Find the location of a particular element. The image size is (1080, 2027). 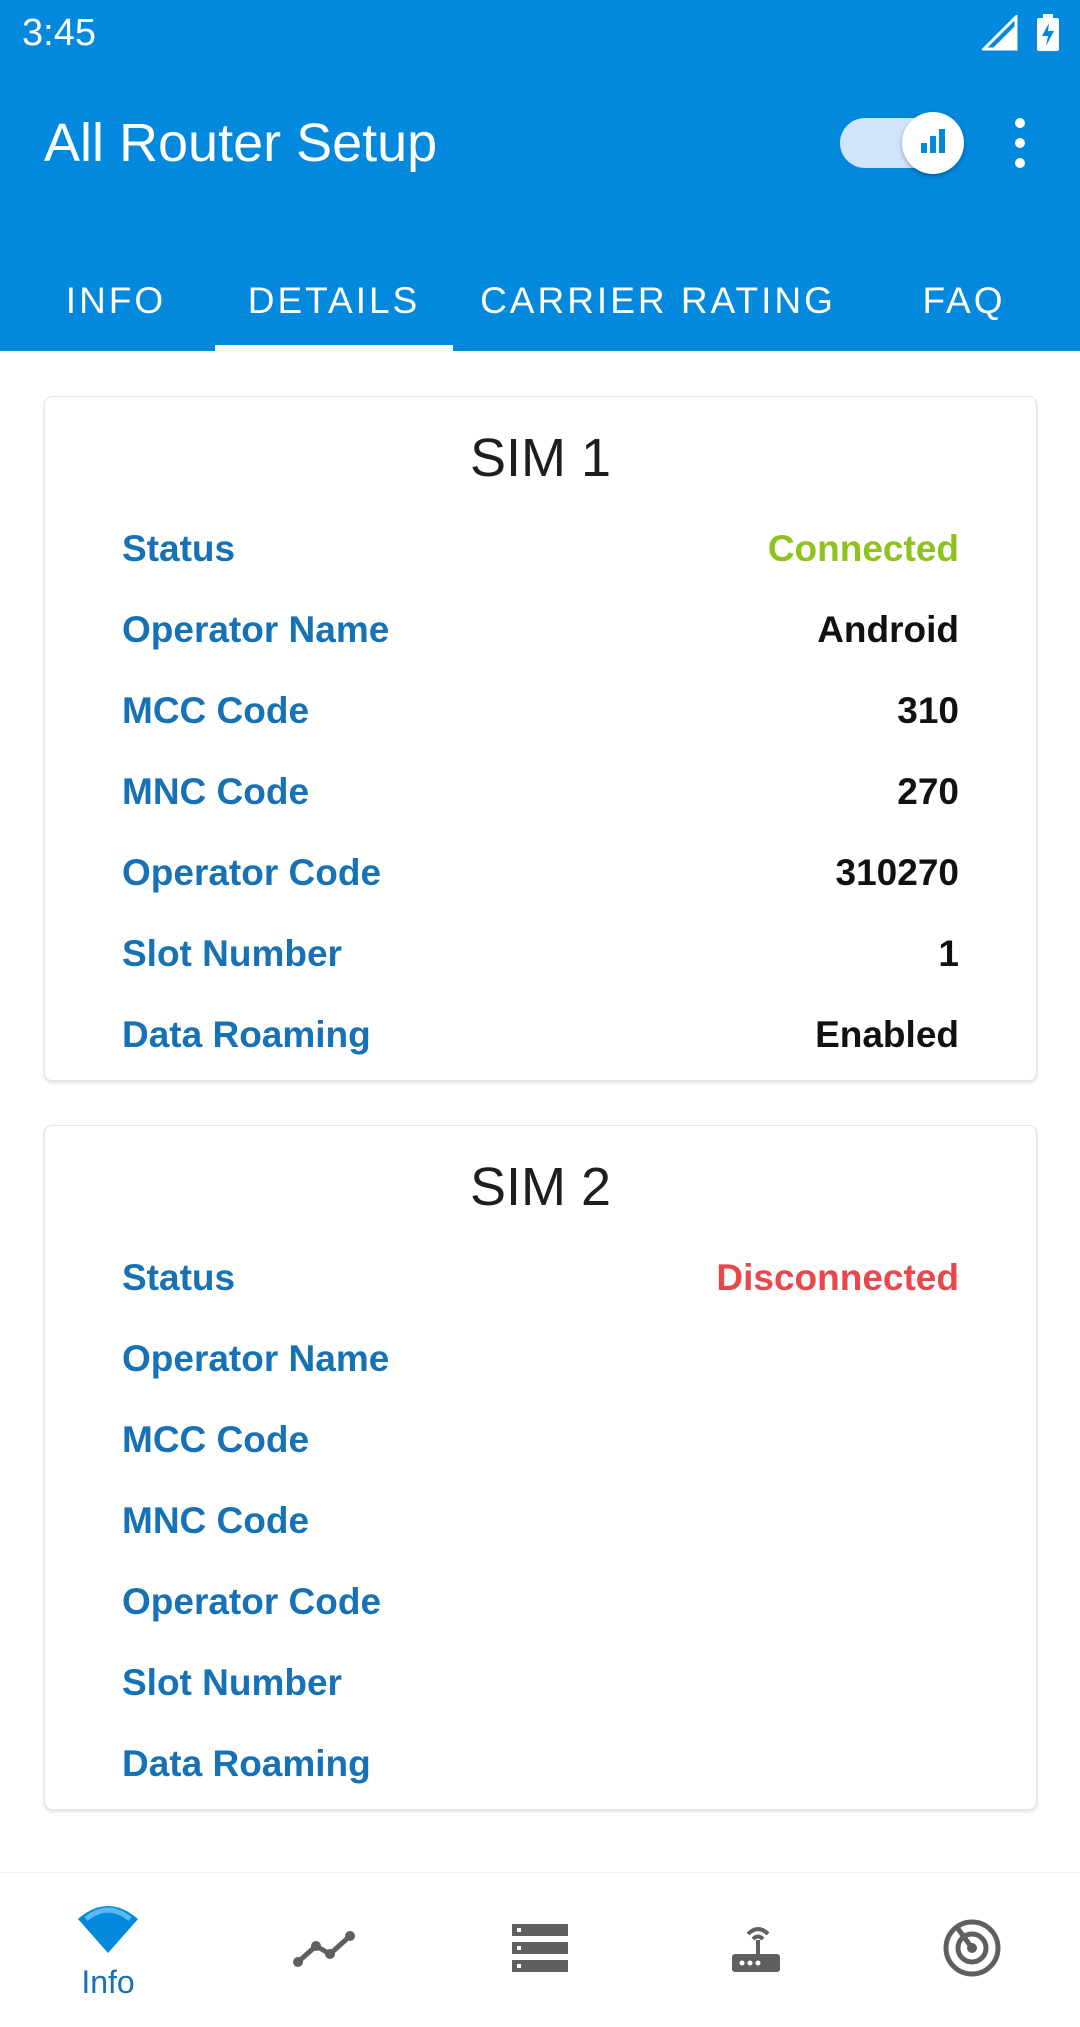

sim2-row-slot-number: Slot Number is located at coordinates (540, 1683).